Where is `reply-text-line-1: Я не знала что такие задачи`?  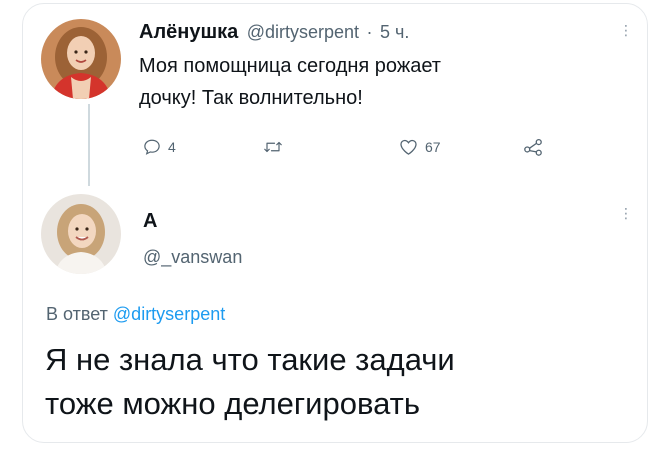 reply-text-line-1: Я не знала что такие задачи is located at coordinates (250, 359).